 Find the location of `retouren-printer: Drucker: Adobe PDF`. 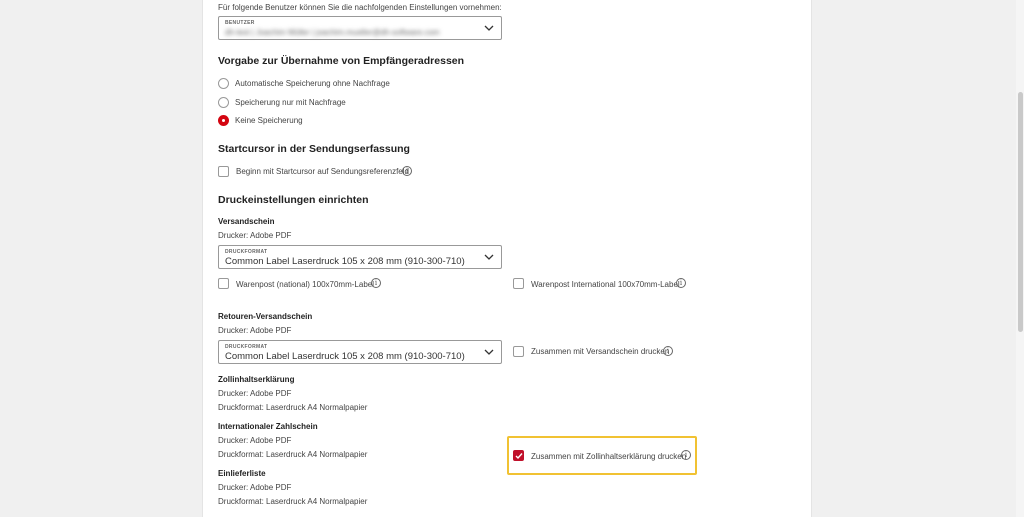

retouren-printer: Drucker: Adobe PDF is located at coordinates (255, 330).